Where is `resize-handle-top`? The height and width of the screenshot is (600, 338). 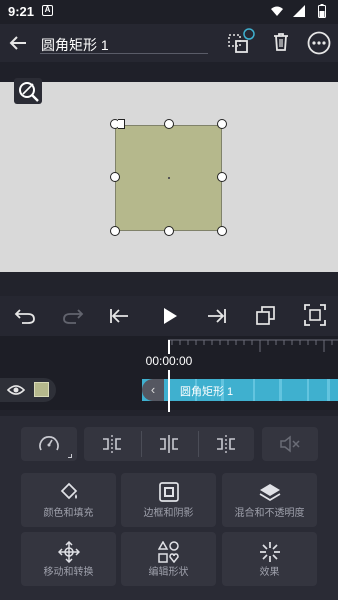 resize-handle-top is located at coordinates (169, 124).